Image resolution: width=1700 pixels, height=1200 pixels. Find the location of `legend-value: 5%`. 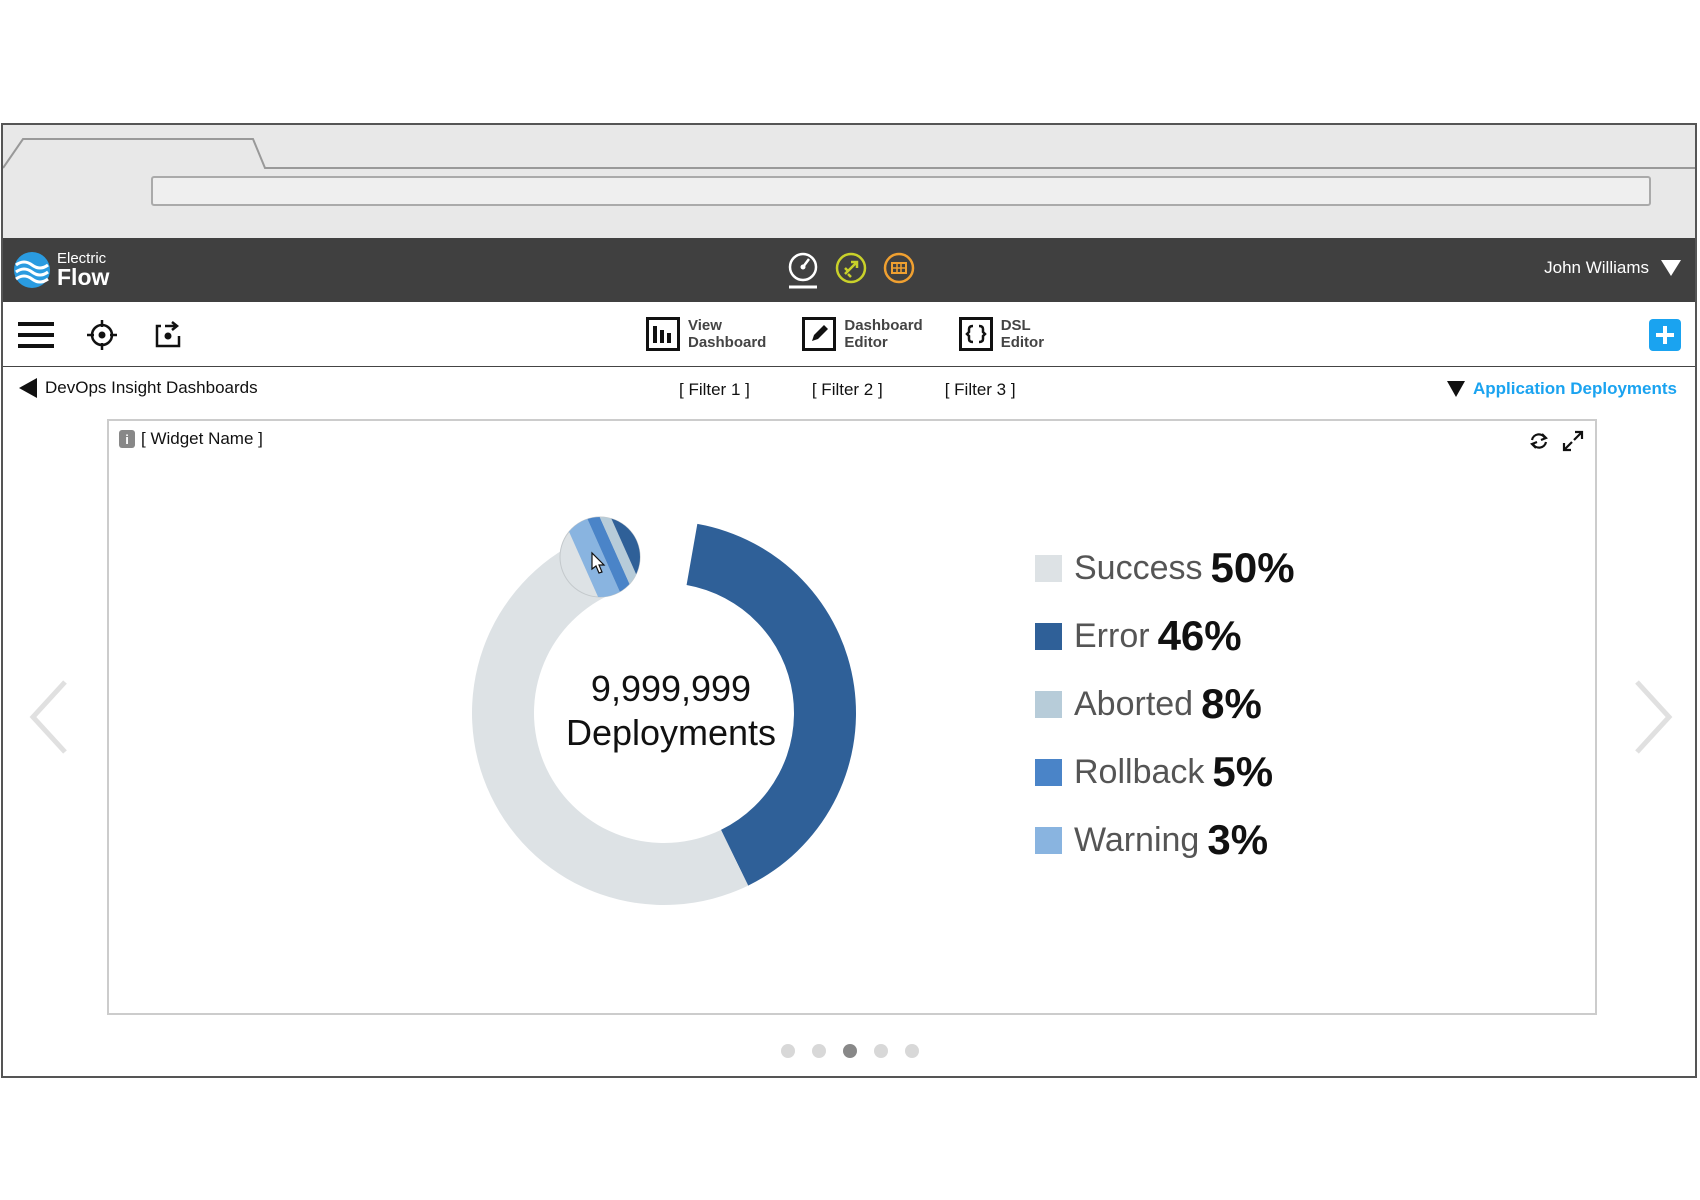

legend-value: 5% is located at coordinates (1243, 771).